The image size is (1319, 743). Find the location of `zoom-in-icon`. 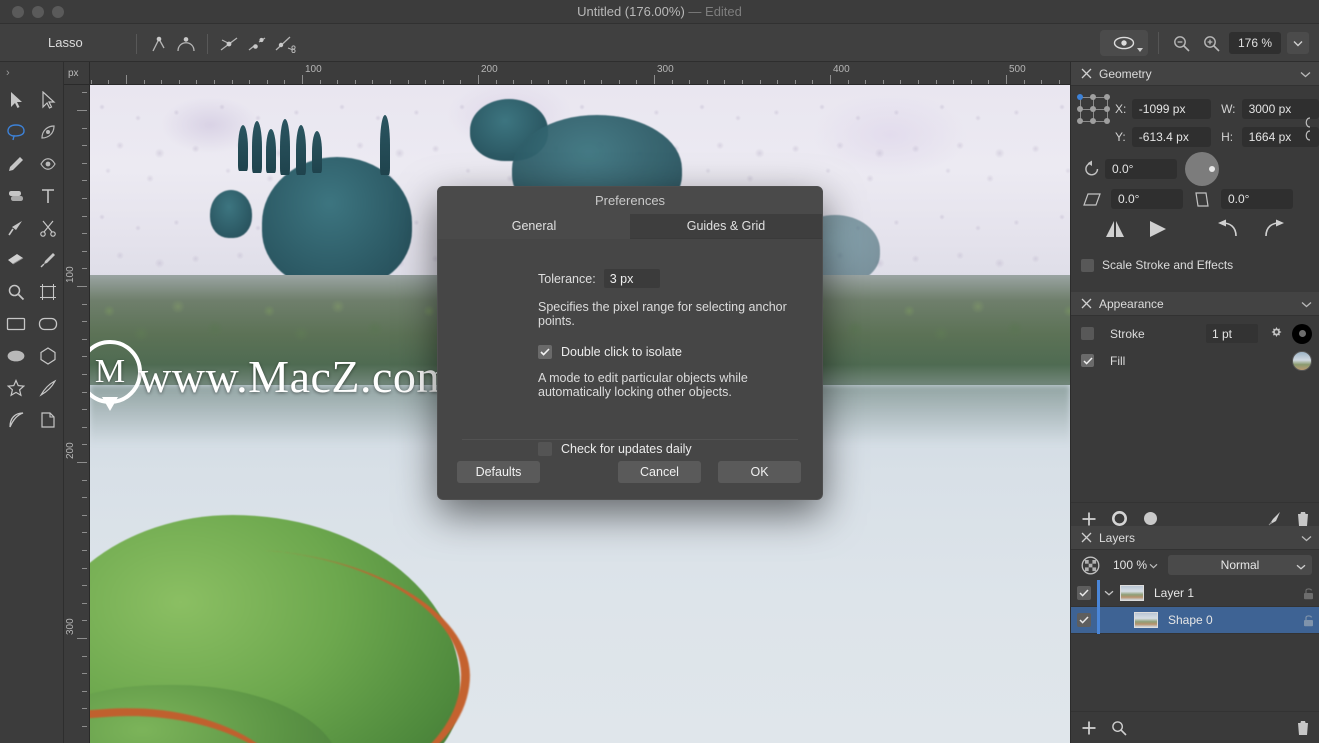

zoom-in-icon is located at coordinates (1211, 43).